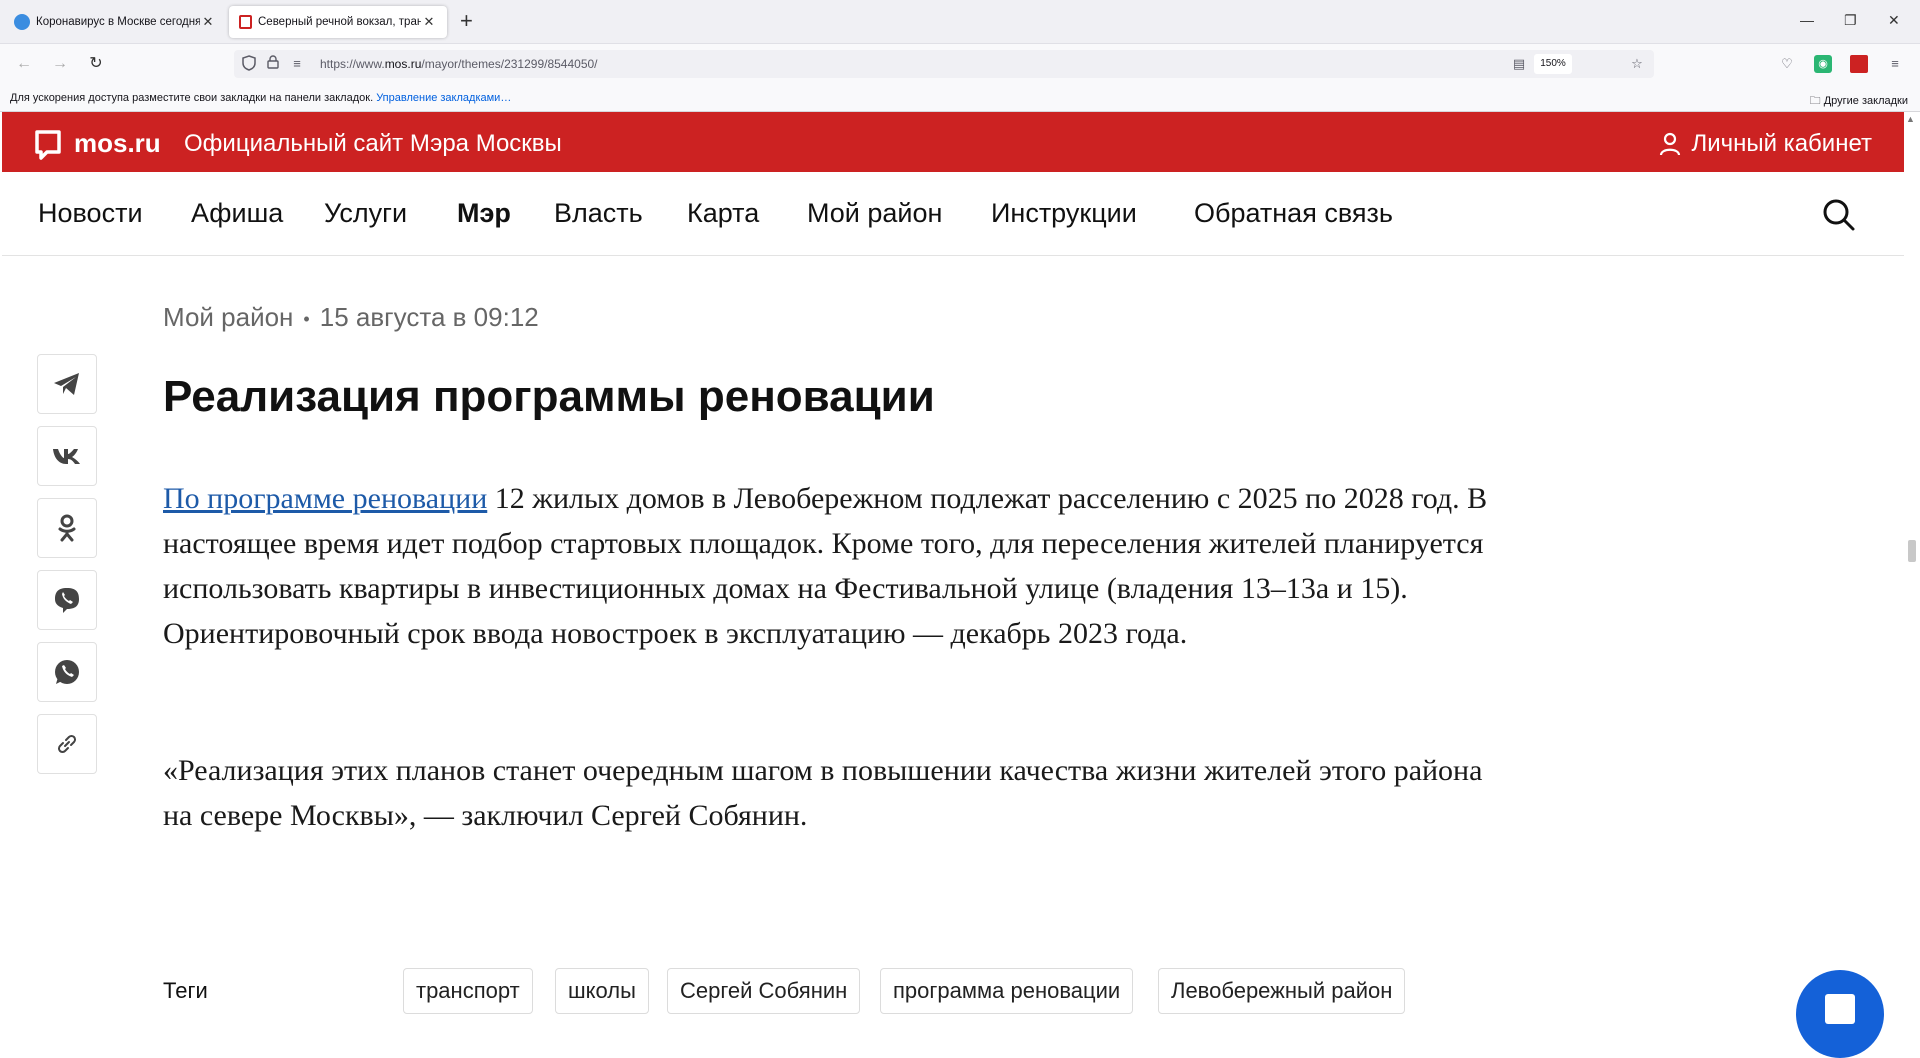 The width and height of the screenshot is (1920, 1058). What do you see at coordinates (598, 213) in the screenshot?
I see `nav-item-government: Власть` at bounding box center [598, 213].